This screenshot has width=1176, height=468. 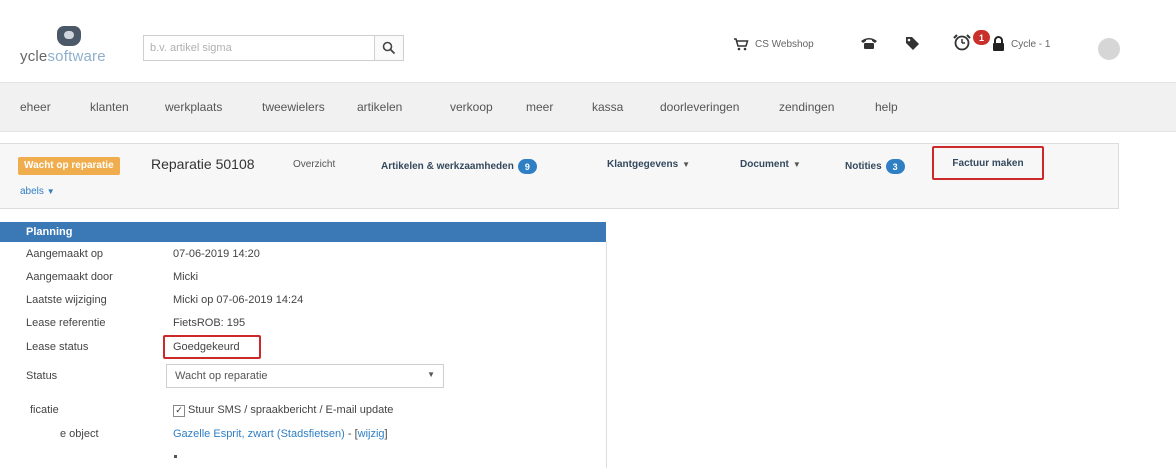 I want to click on row-value: 07-06-2019 14:20, so click(x=216, y=254).